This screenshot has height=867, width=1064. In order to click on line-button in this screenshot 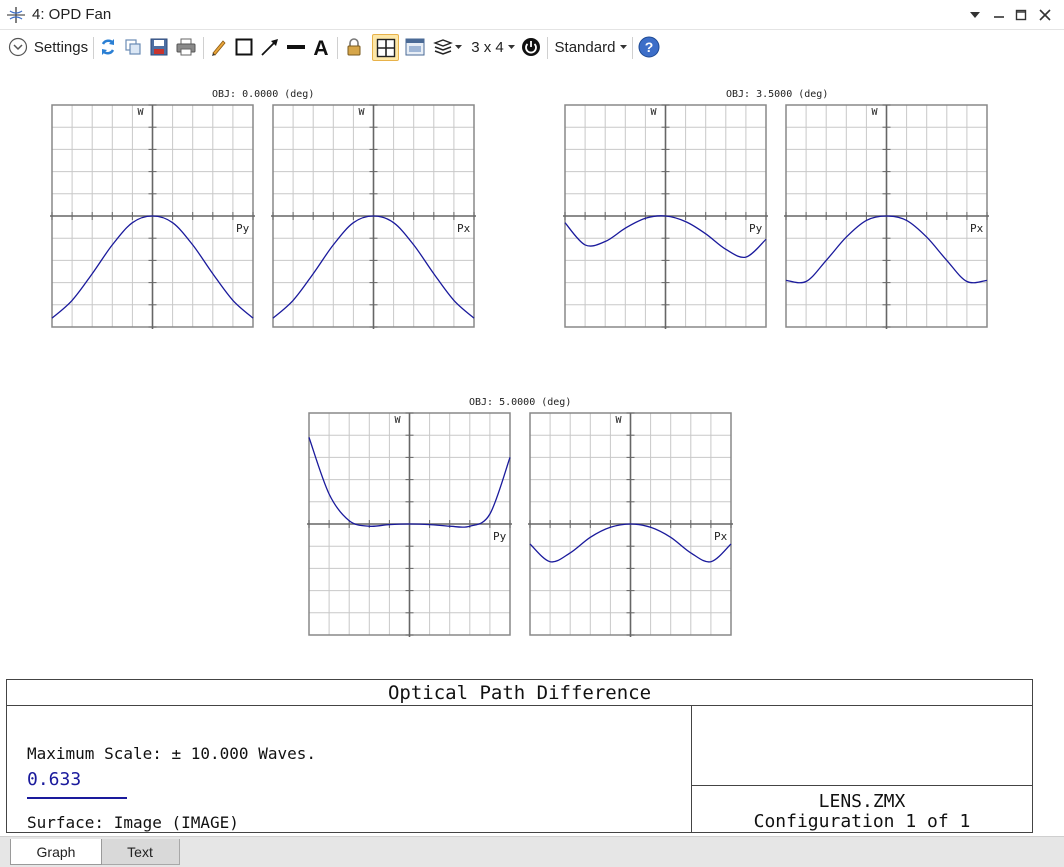, I will do `click(296, 47)`.